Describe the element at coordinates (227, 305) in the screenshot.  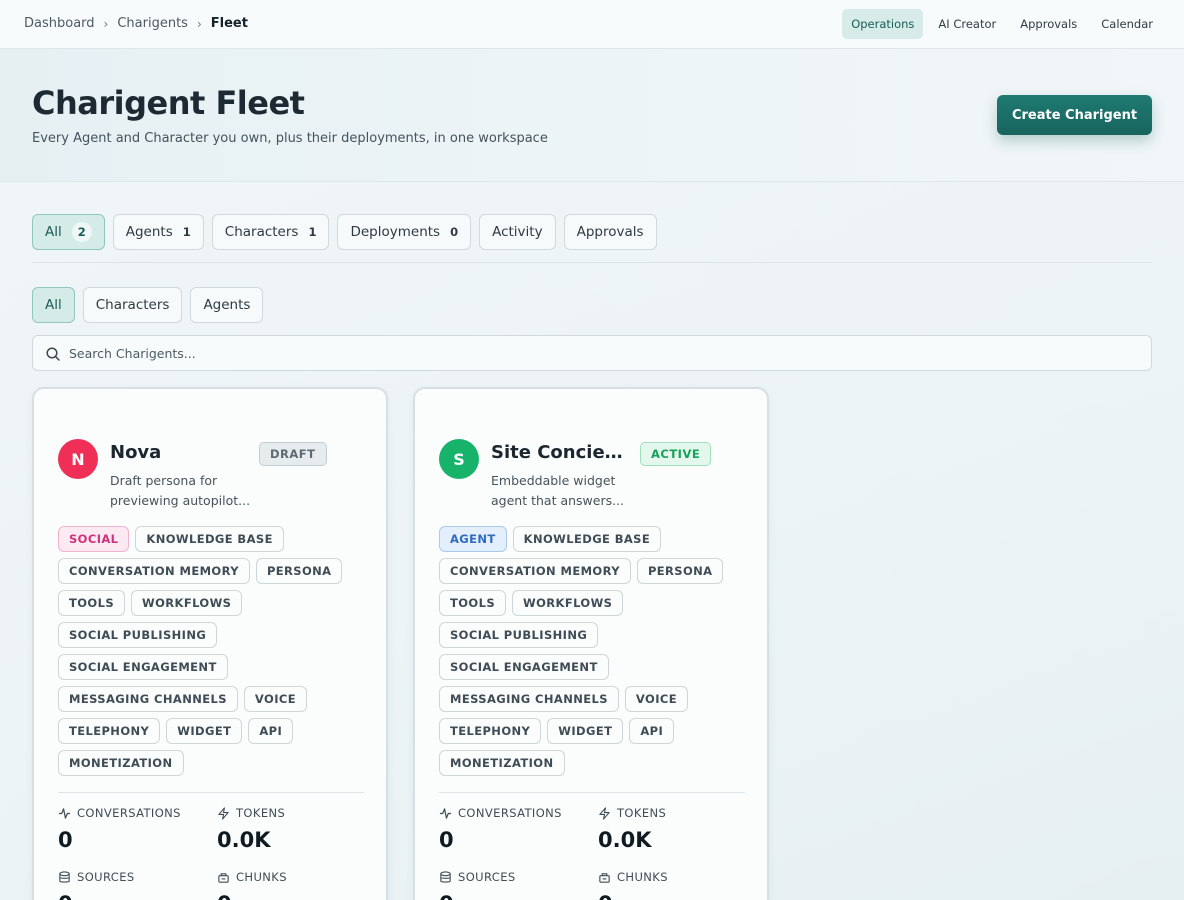
I see `filter-agents: Agents` at that location.